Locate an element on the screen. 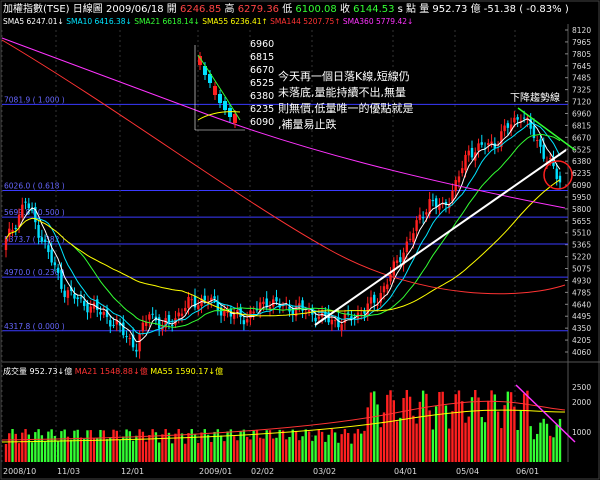 The image size is (600, 480). commentary-line: 未落底,量能持續不出,無量 is located at coordinates (342, 92).